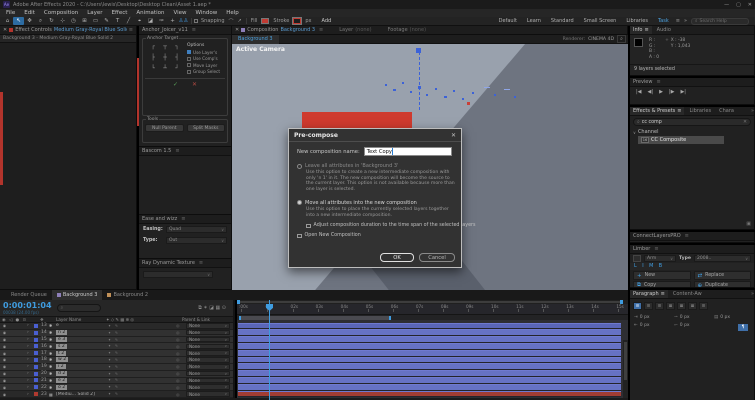 The image size is (755, 400). What do you see at coordinates (648, 306) in the screenshot?
I see `align-button: ≡` at bounding box center [648, 306].